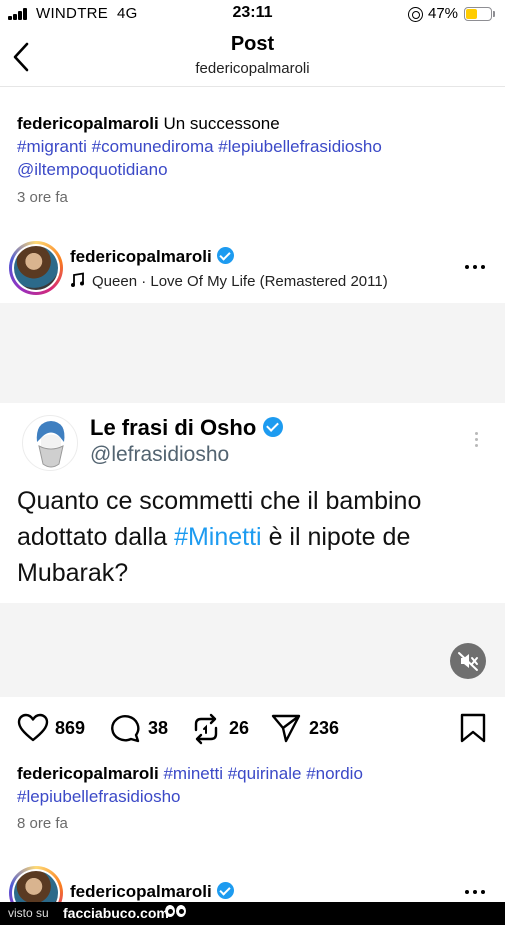 This screenshot has width=505, height=925. What do you see at coordinates (153, 146) in the screenshot?
I see `hashtag-link: #comunediroma` at bounding box center [153, 146].